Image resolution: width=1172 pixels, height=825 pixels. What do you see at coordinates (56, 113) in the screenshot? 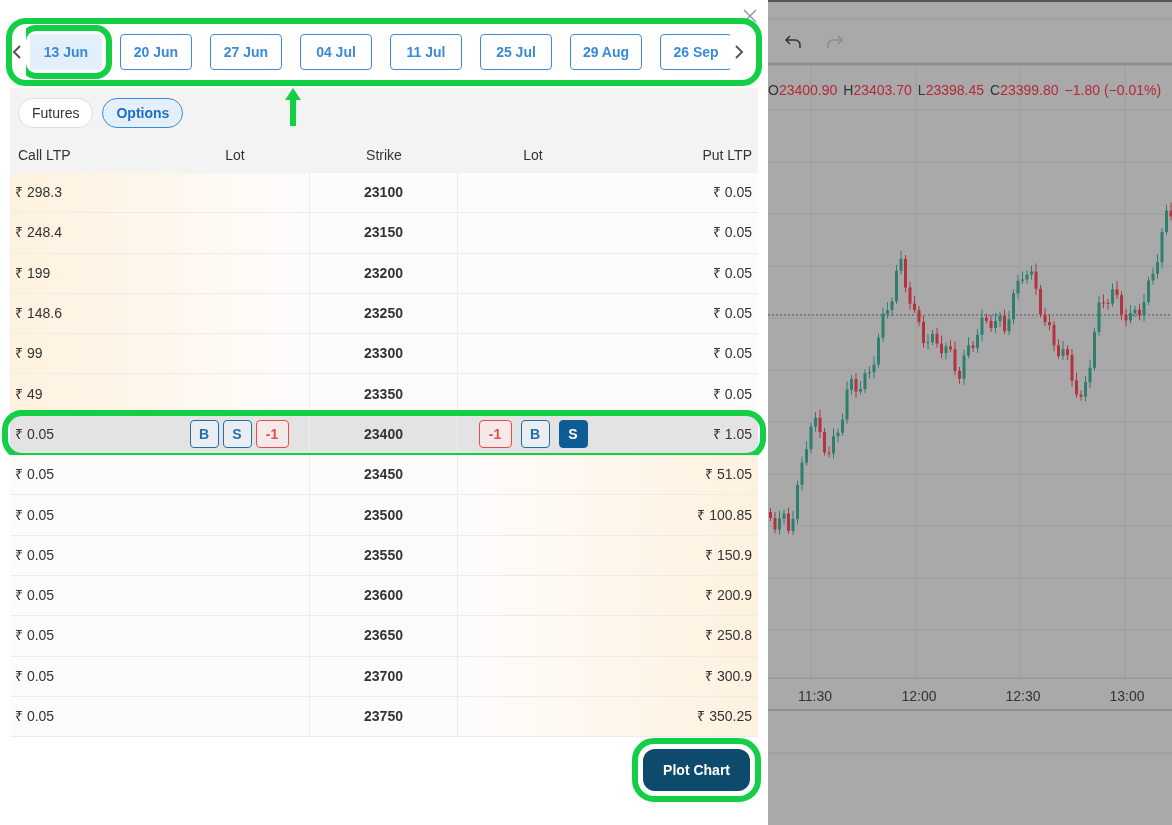
I see `segment-tab: Futures` at bounding box center [56, 113].